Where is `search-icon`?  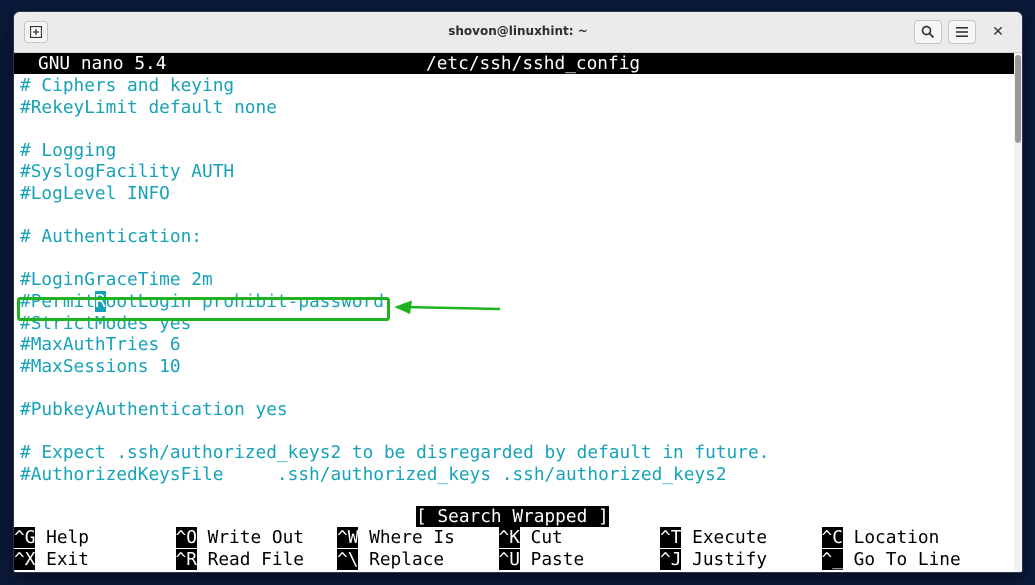
search-icon is located at coordinates (928, 32).